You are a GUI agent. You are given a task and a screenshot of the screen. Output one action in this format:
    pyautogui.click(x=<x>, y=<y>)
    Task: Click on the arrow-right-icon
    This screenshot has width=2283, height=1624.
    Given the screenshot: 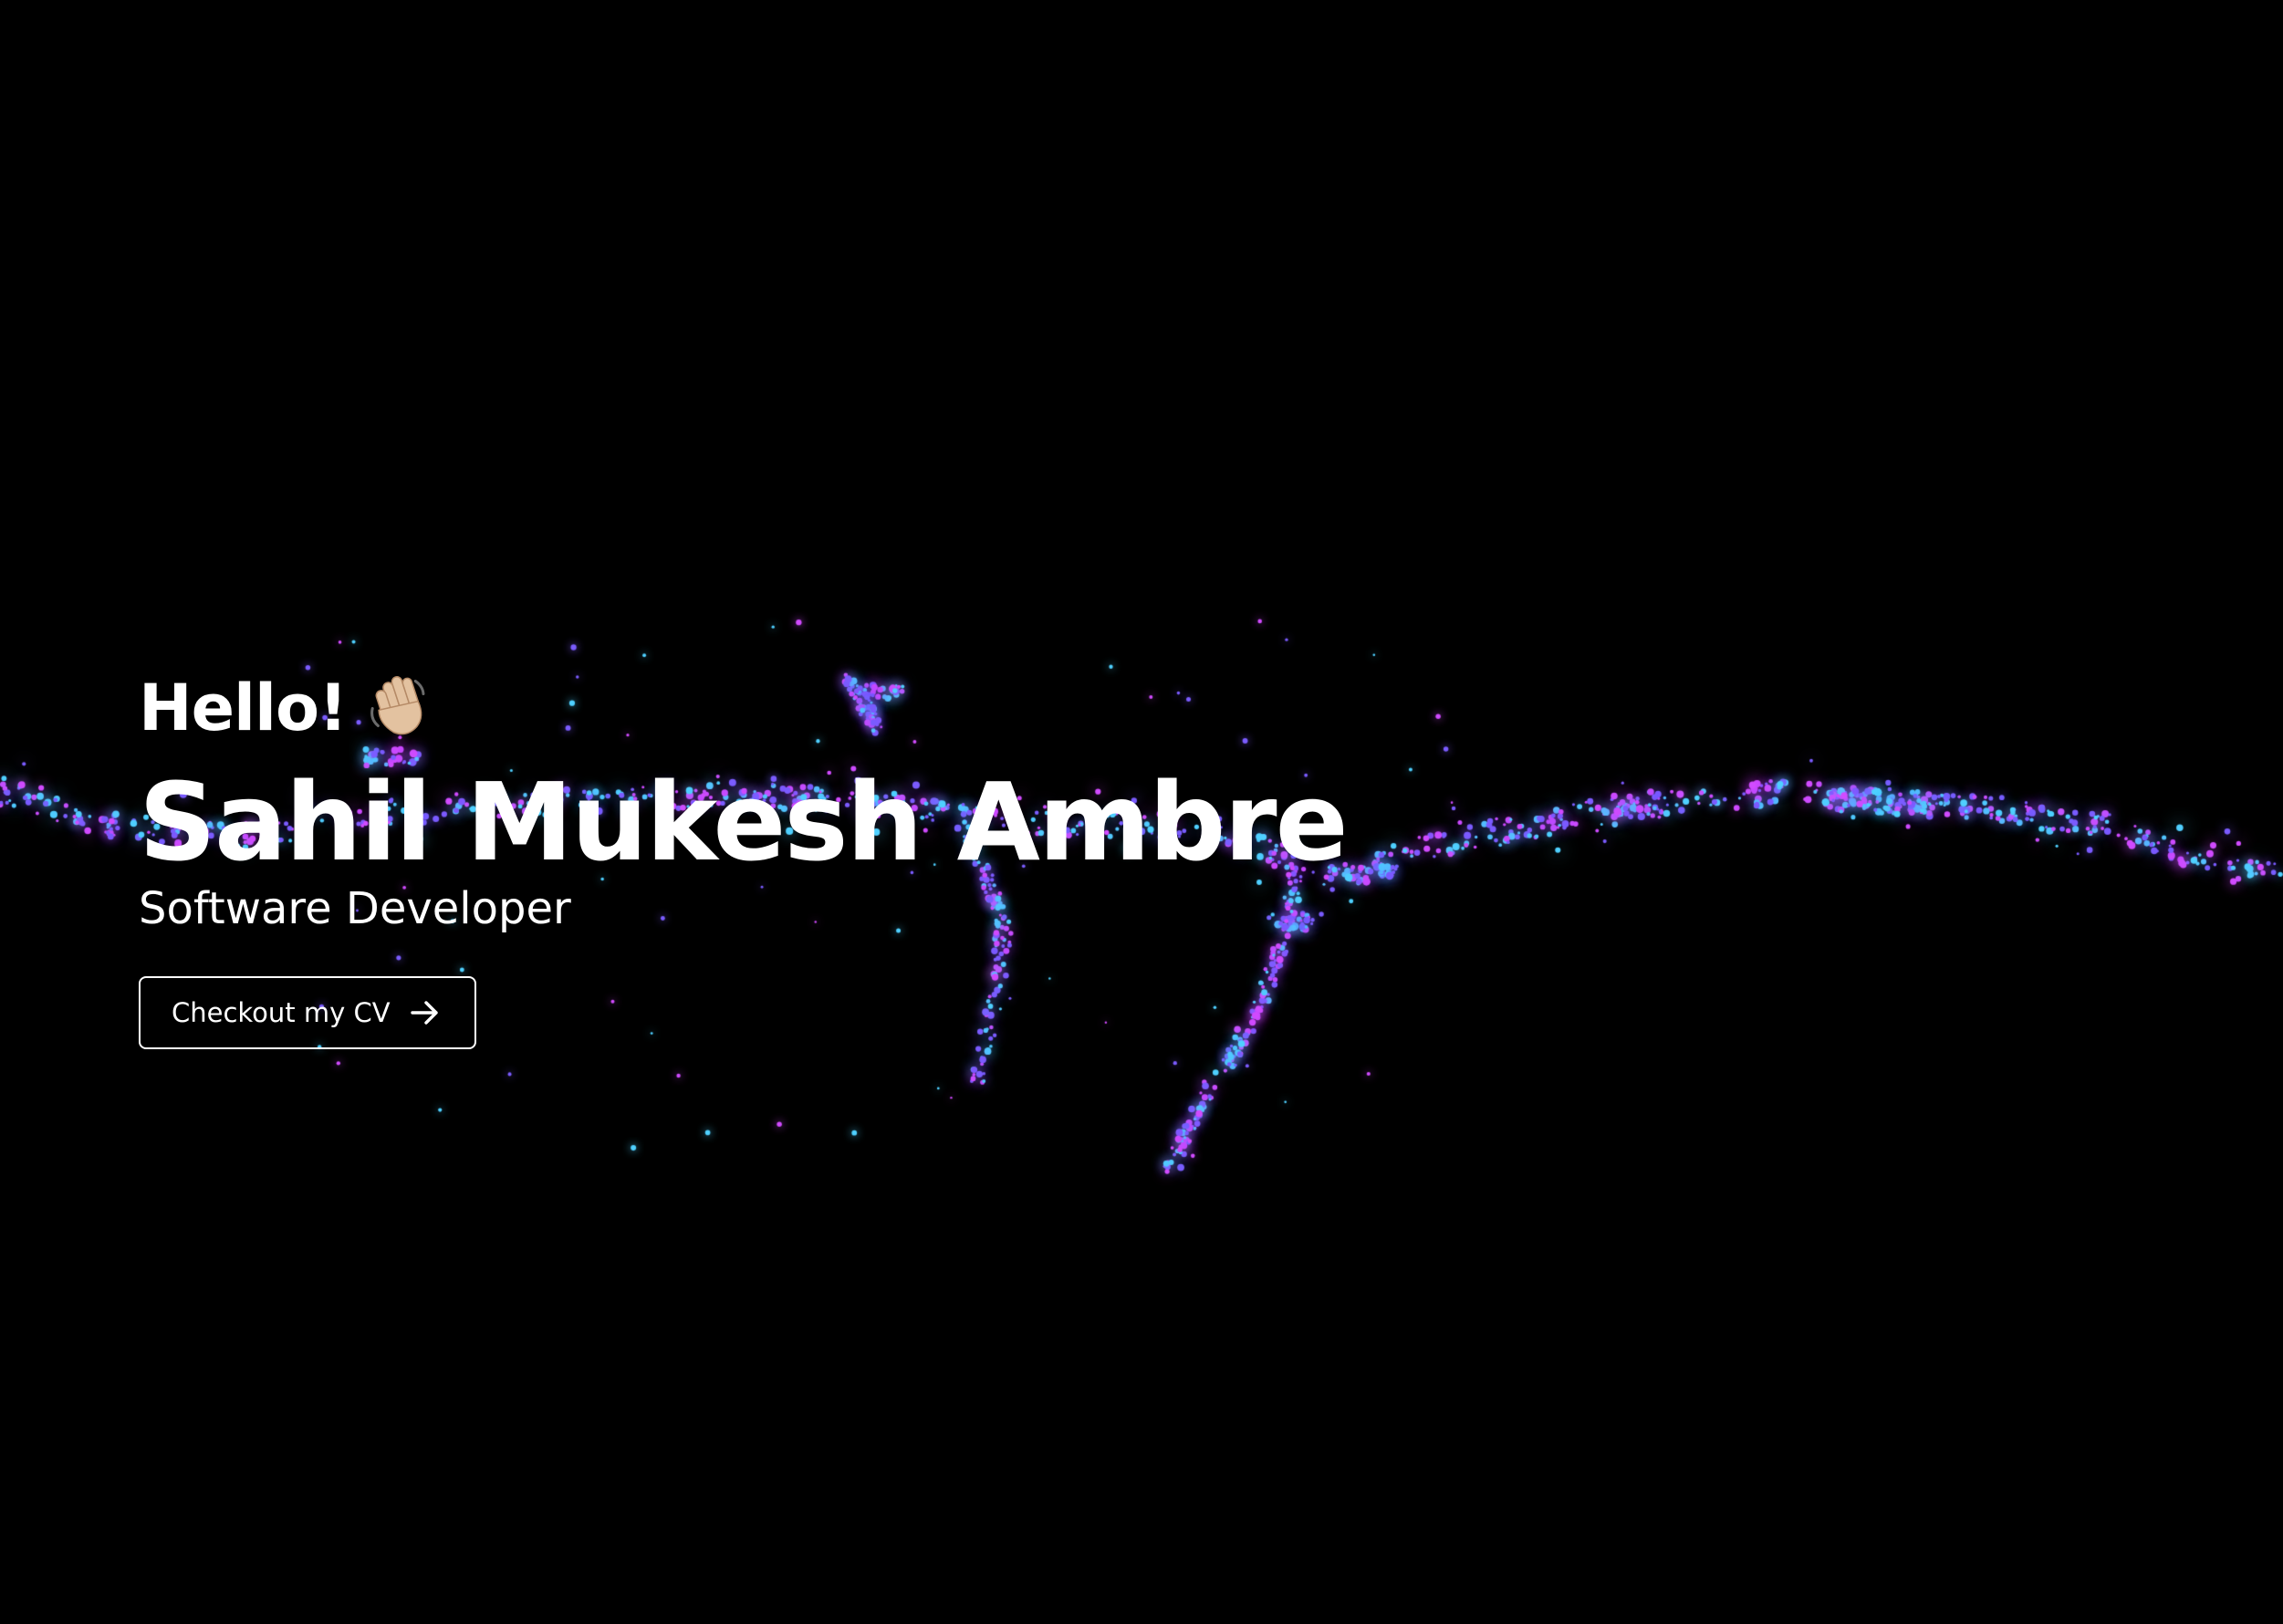 What is the action you would take?
    pyautogui.click(x=425, y=1013)
    